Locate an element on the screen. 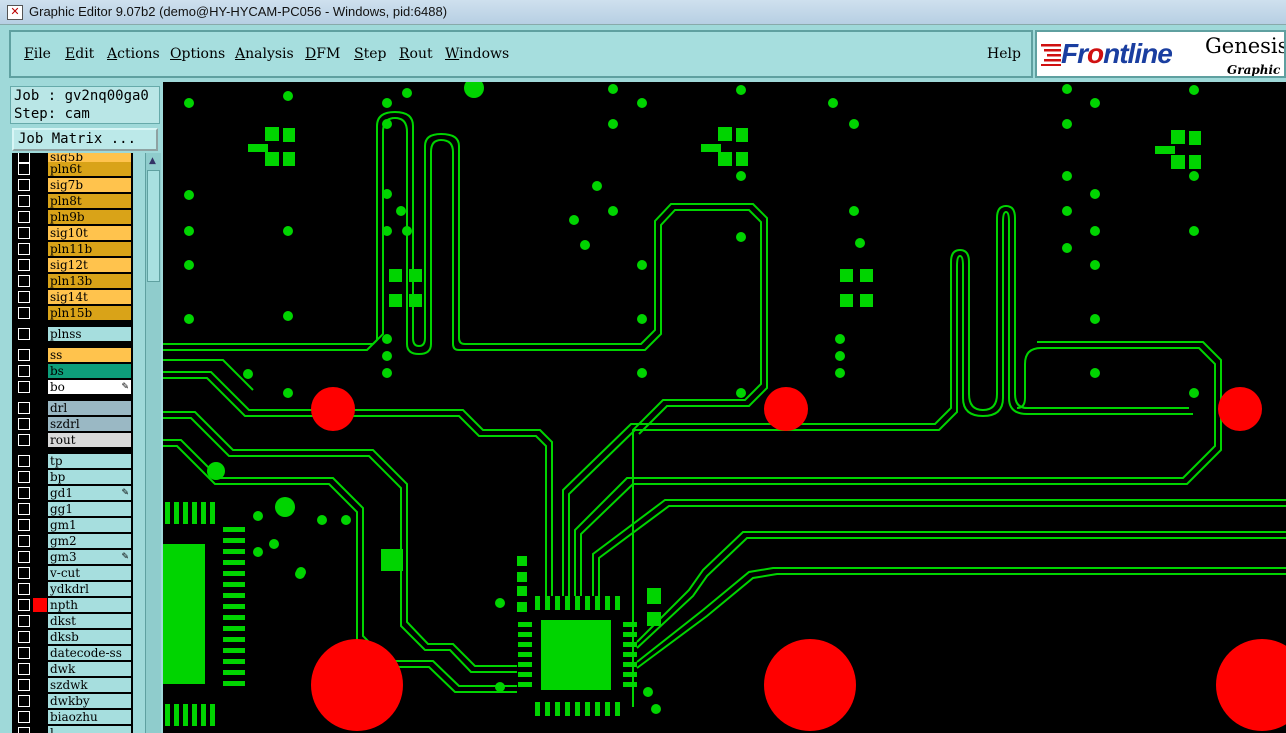 This screenshot has width=1286, height=733. layer-row-pln9b: pln9b is located at coordinates (72, 217).